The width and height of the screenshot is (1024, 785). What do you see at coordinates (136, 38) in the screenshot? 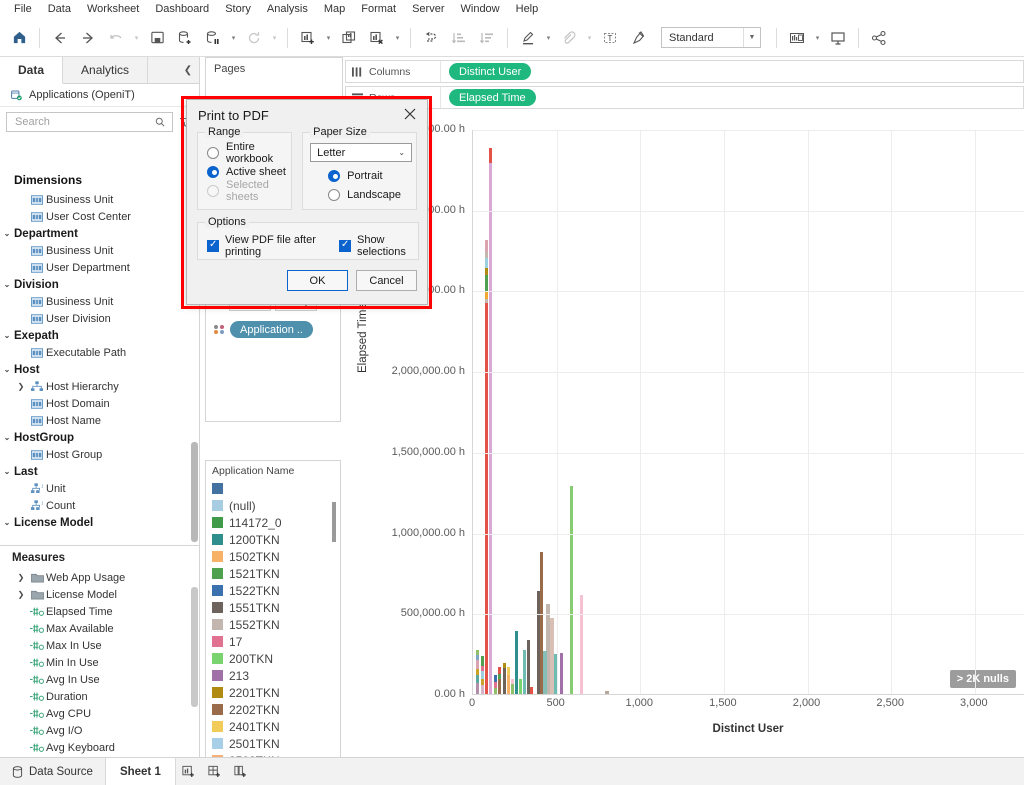
I see `undo-dropdown-arrow: ▾` at bounding box center [136, 38].